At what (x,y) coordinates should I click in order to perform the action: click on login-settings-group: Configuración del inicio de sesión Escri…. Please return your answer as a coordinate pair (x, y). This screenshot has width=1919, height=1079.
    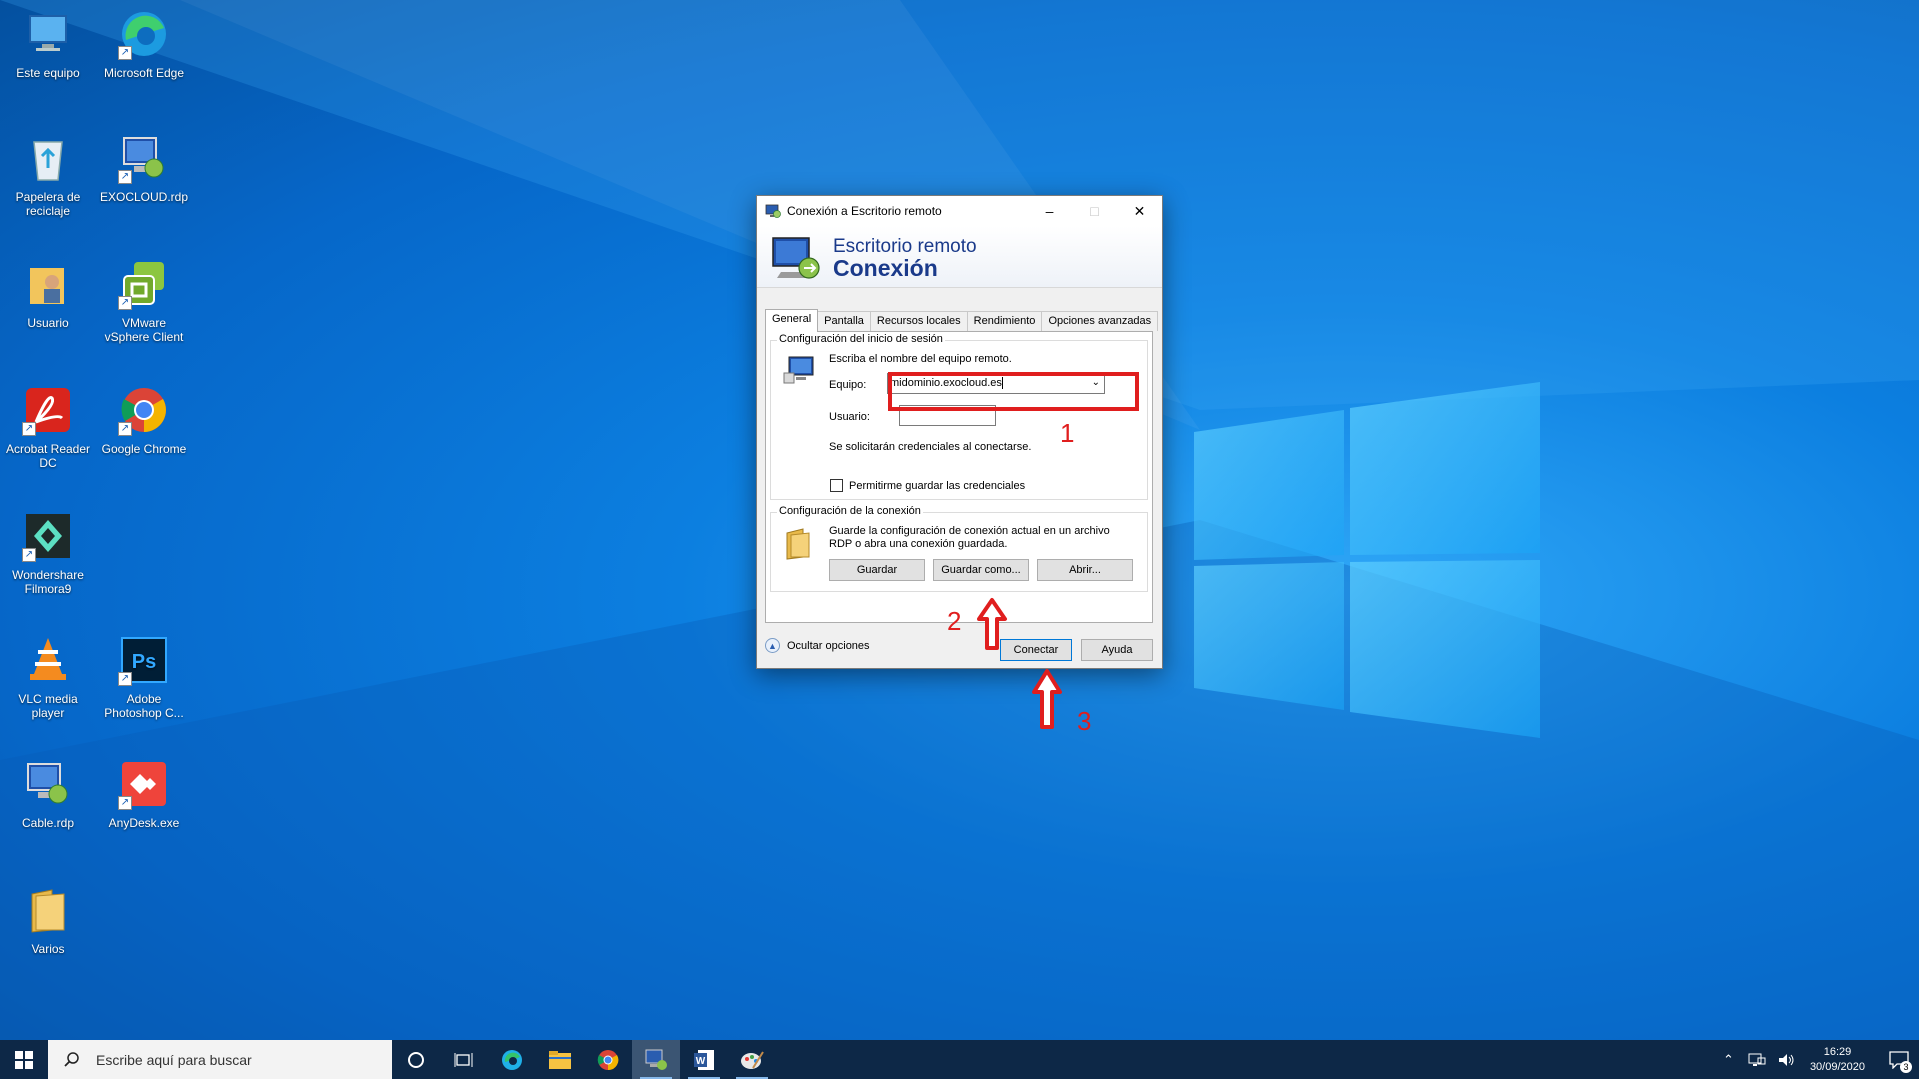
    Looking at the image, I should click on (959, 416).